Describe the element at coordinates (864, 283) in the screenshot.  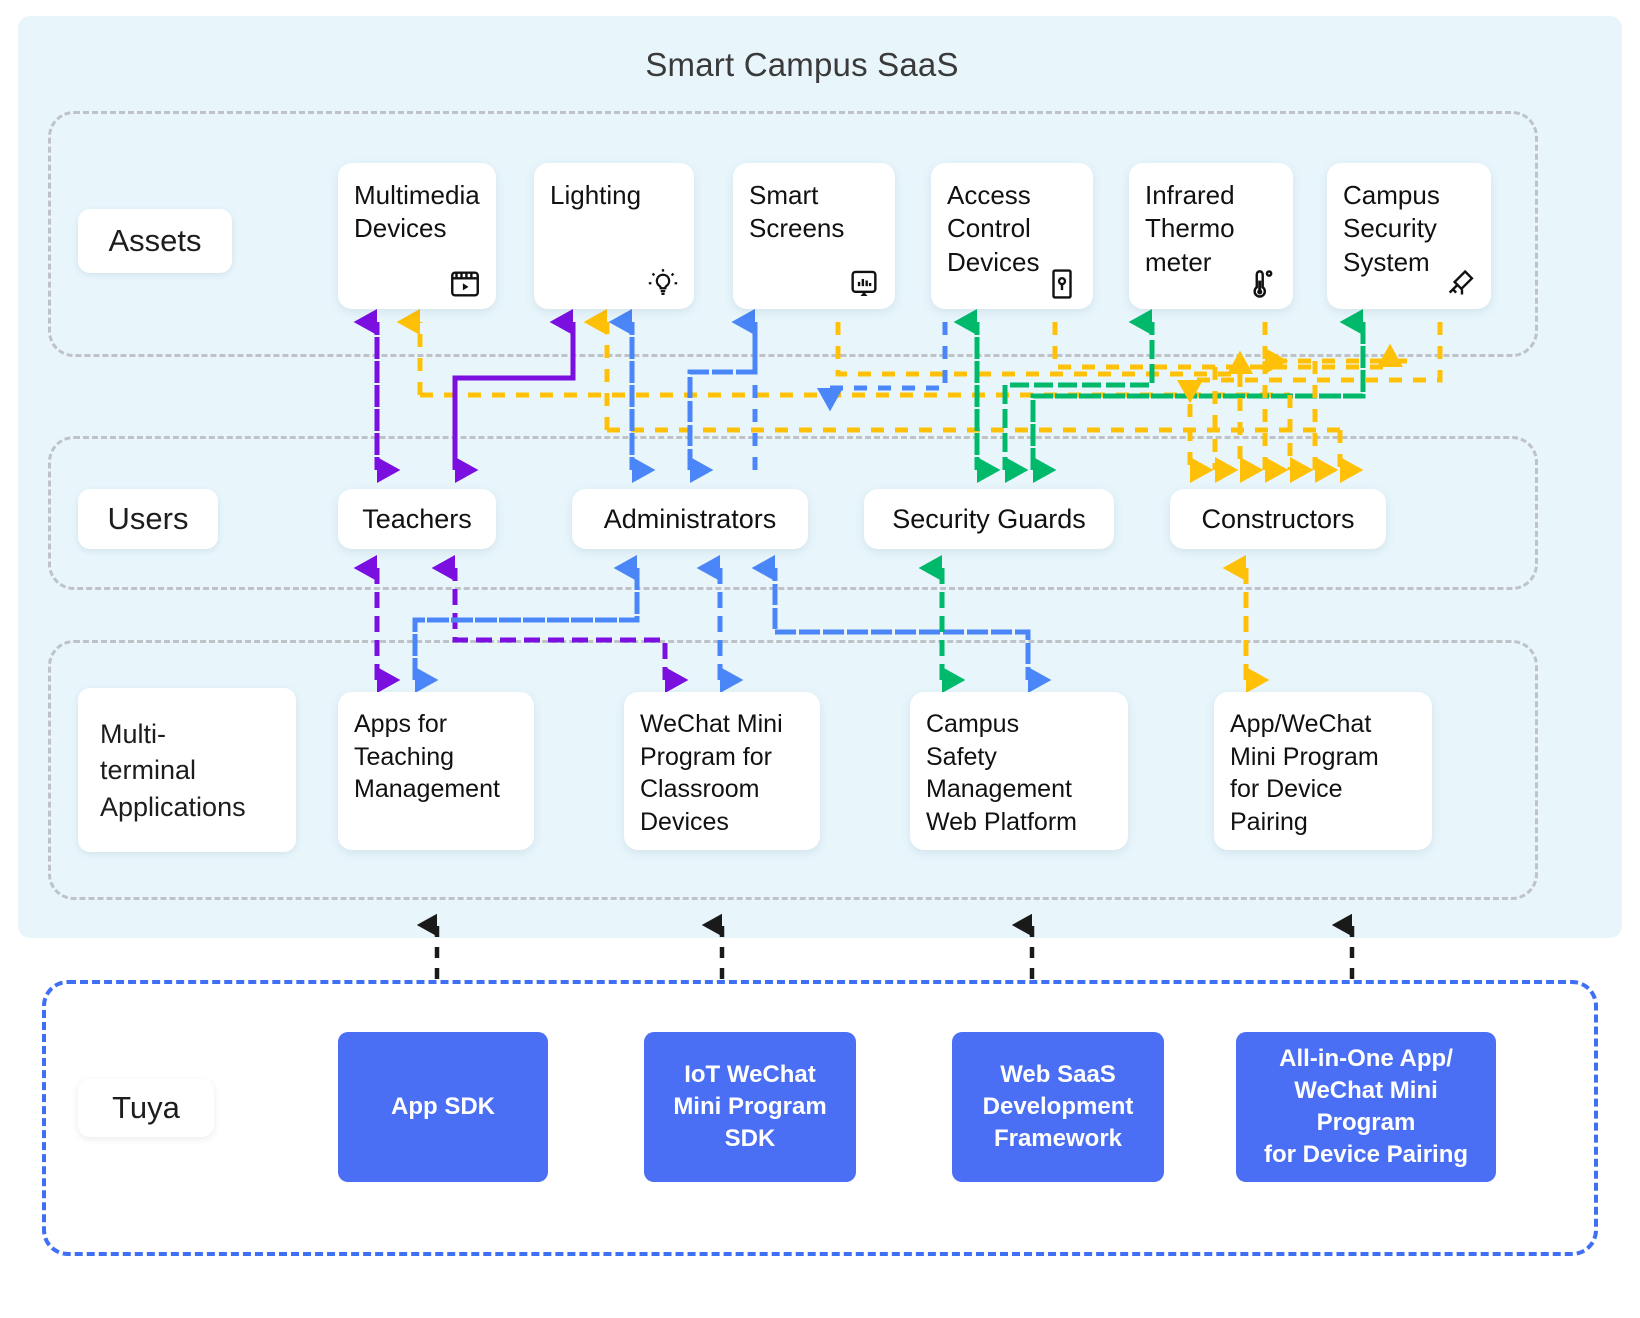
I see `smart-screen-icon` at that location.